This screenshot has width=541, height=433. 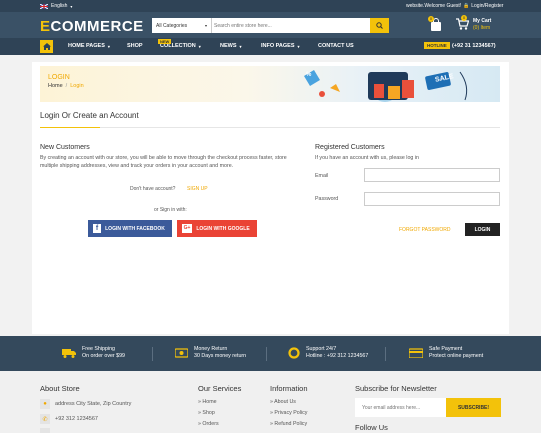 I want to click on newsletter-email-input, so click(x=400, y=407).